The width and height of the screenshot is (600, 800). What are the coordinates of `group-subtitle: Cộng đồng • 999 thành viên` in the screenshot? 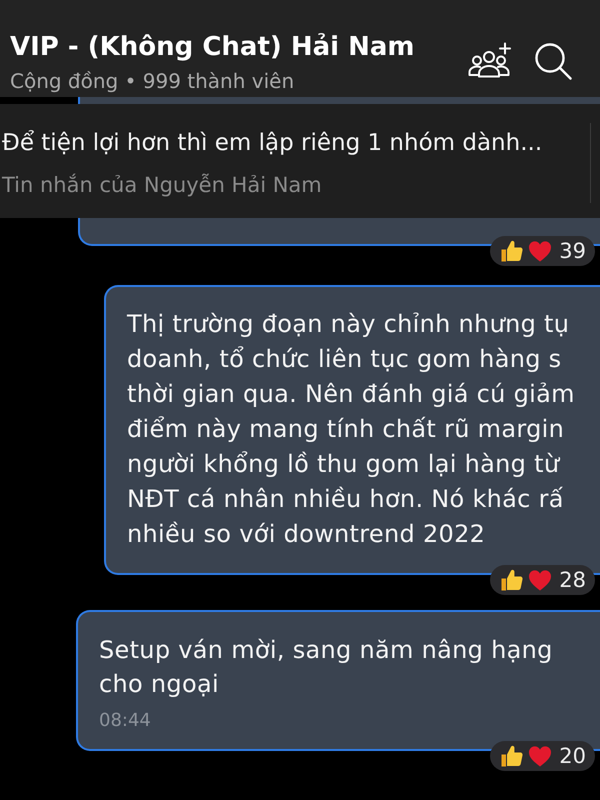 It's located at (153, 81).